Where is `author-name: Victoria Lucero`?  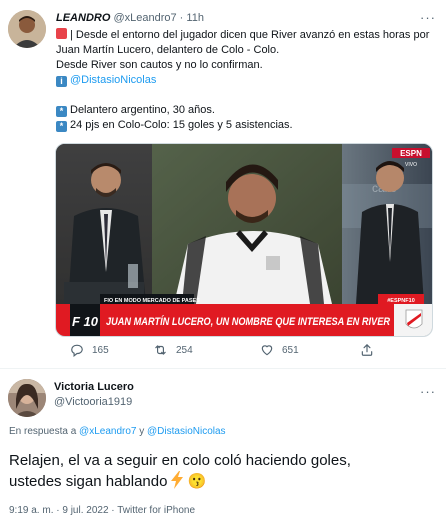 author-name: Victoria Lucero is located at coordinates (94, 387).